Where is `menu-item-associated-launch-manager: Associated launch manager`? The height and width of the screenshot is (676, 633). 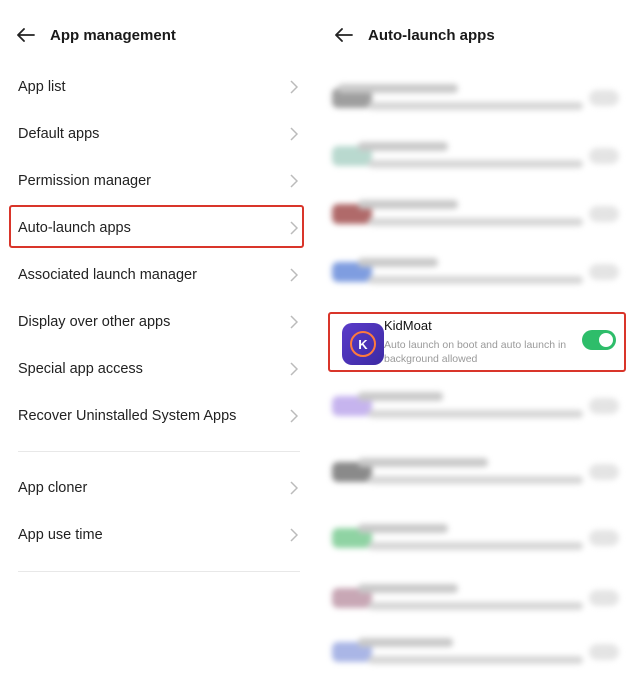
menu-item-associated-launch-manager: Associated launch manager is located at coordinates (160, 275).